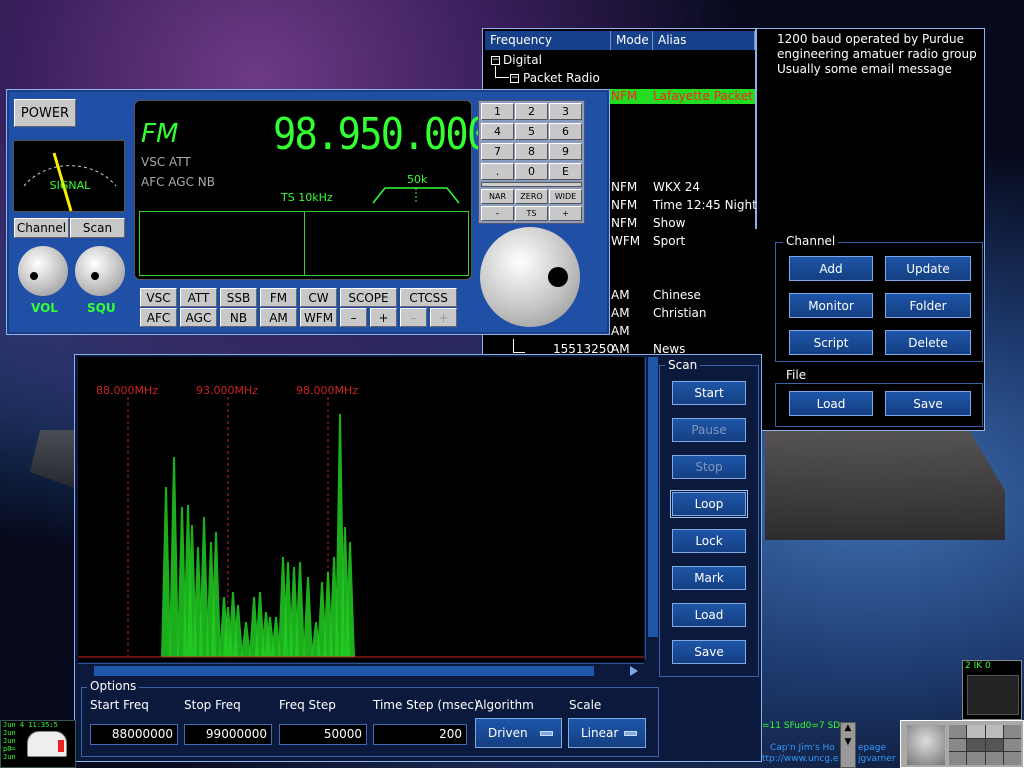 The height and width of the screenshot is (768, 1024). What do you see at coordinates (928, 403) in the screenshot?
I see `file-save-button: Save` at bounding box center [928, 403].